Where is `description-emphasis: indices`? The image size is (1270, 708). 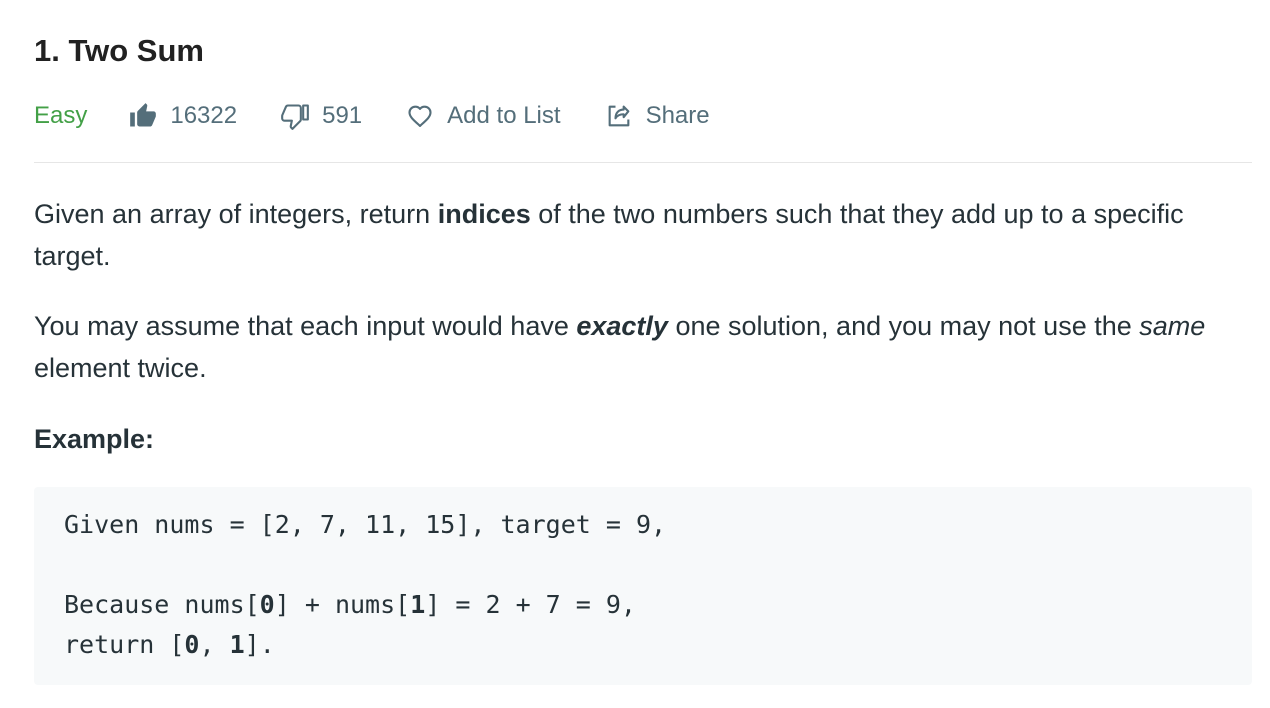 description-emphasis: indices is located at coordinates (484, 214).